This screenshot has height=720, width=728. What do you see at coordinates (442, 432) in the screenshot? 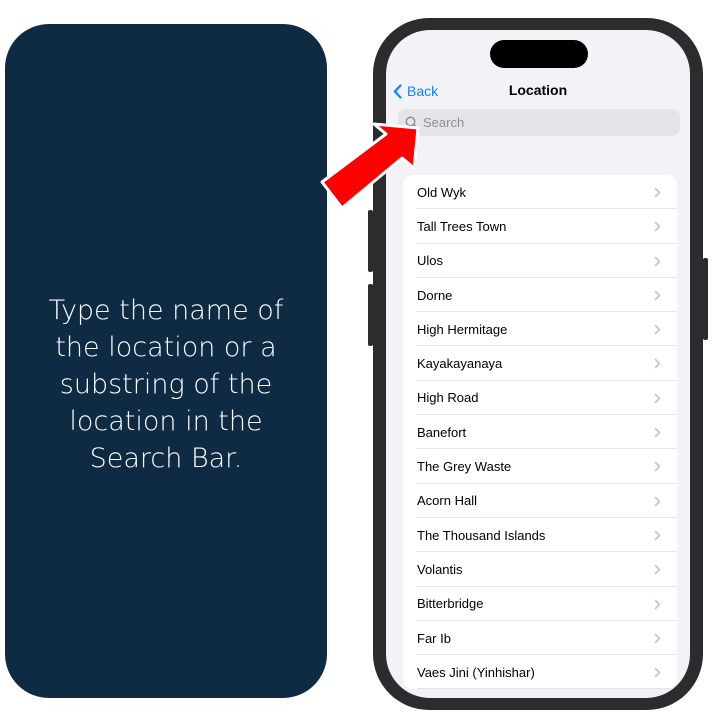
I see `location-name: Banefort` at bounding box center [442, 432].